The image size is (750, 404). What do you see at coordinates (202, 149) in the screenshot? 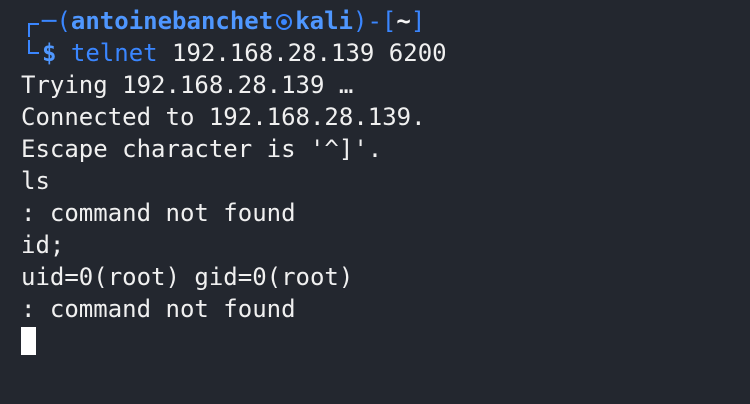
I see `output-line: Escape character is '^]'.` at bounding box center [202, 149].